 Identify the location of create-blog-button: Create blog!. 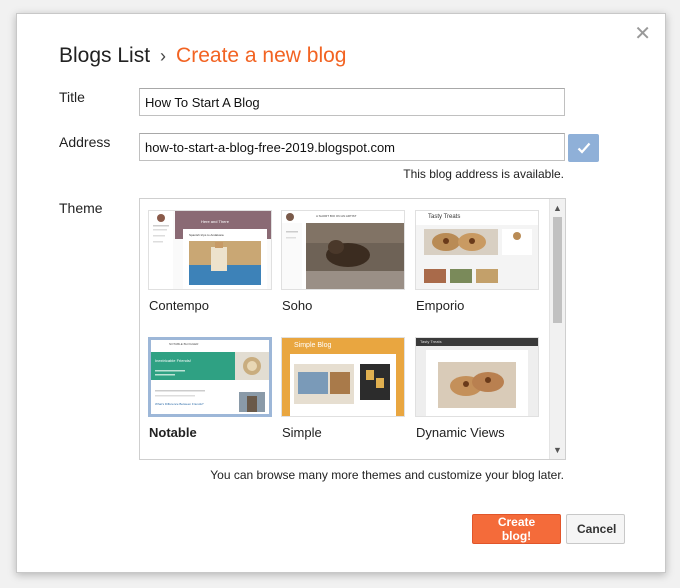
(516, 529).